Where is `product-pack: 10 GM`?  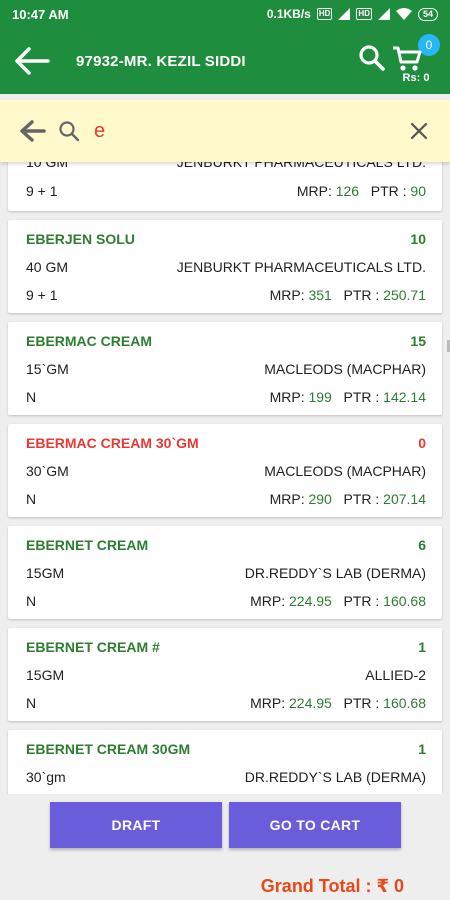 product-pack: 10 GM is located at coordinates (47, 166).